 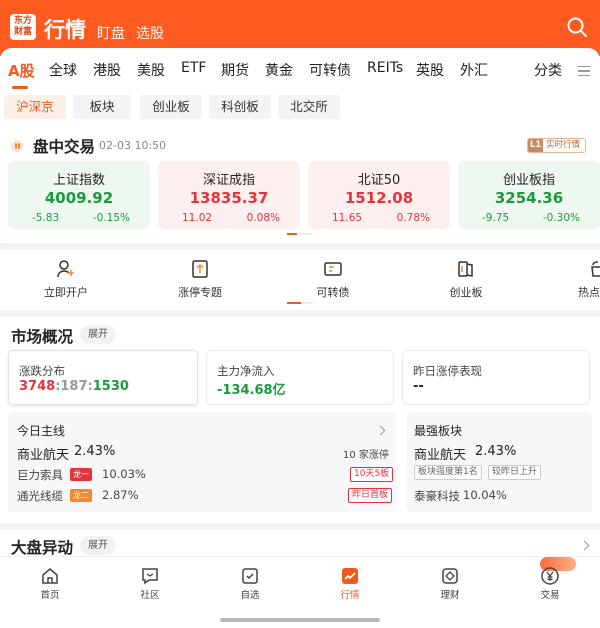 What do you see at coordinates (330, 70) in the screenshot?
I see `tab-convertible: 可转债` at bounding box center [330, 70].